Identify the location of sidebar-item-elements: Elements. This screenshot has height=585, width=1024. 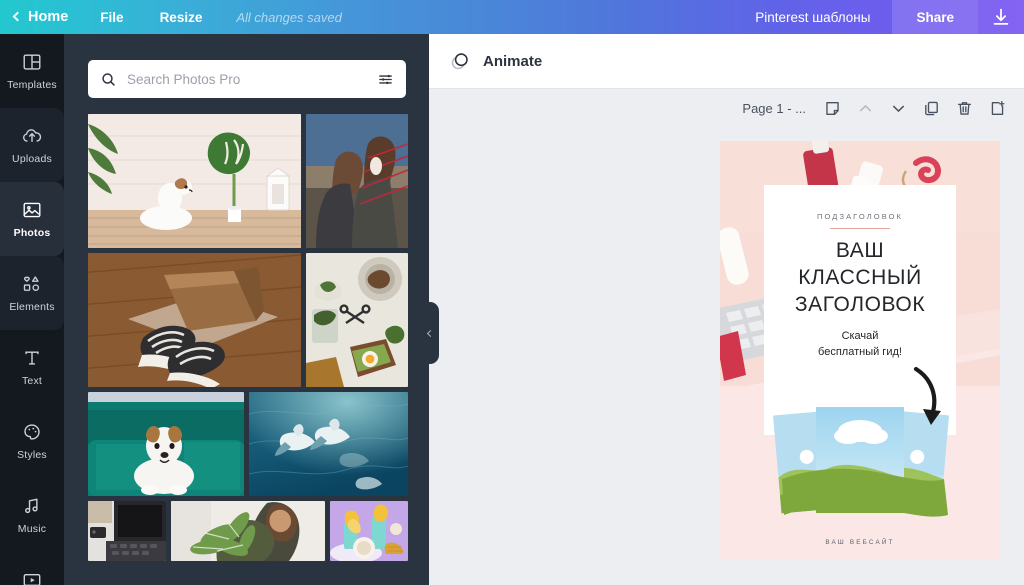
(32, 293).